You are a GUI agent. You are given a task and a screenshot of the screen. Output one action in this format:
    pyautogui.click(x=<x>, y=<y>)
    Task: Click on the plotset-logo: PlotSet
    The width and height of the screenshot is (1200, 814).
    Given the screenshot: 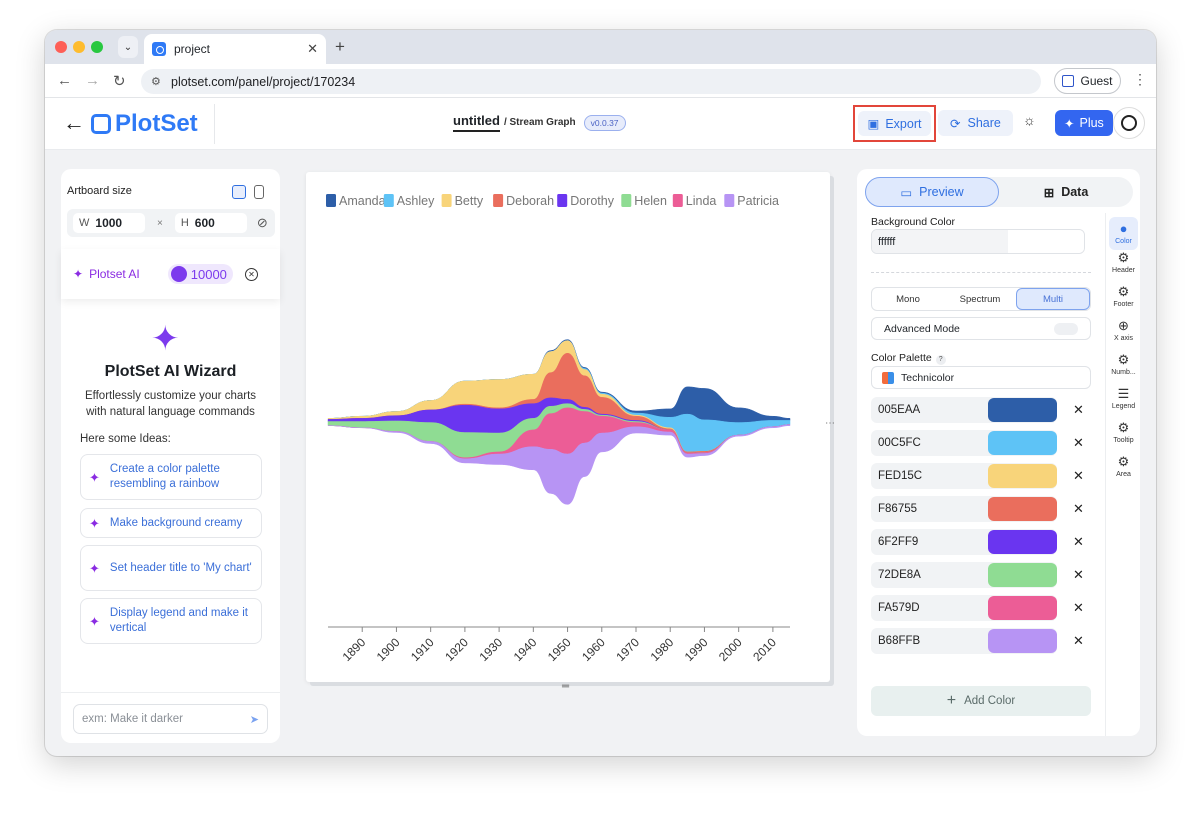 What is the action you would take?
    pyautogui.click(x=144, y=124)
    